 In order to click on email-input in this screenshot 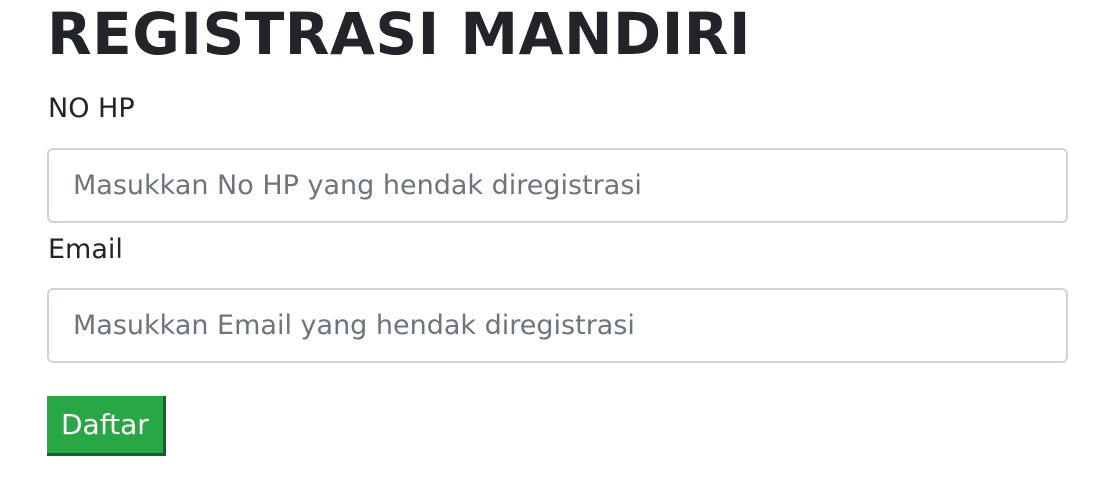, I will do `click(557, 325)`.